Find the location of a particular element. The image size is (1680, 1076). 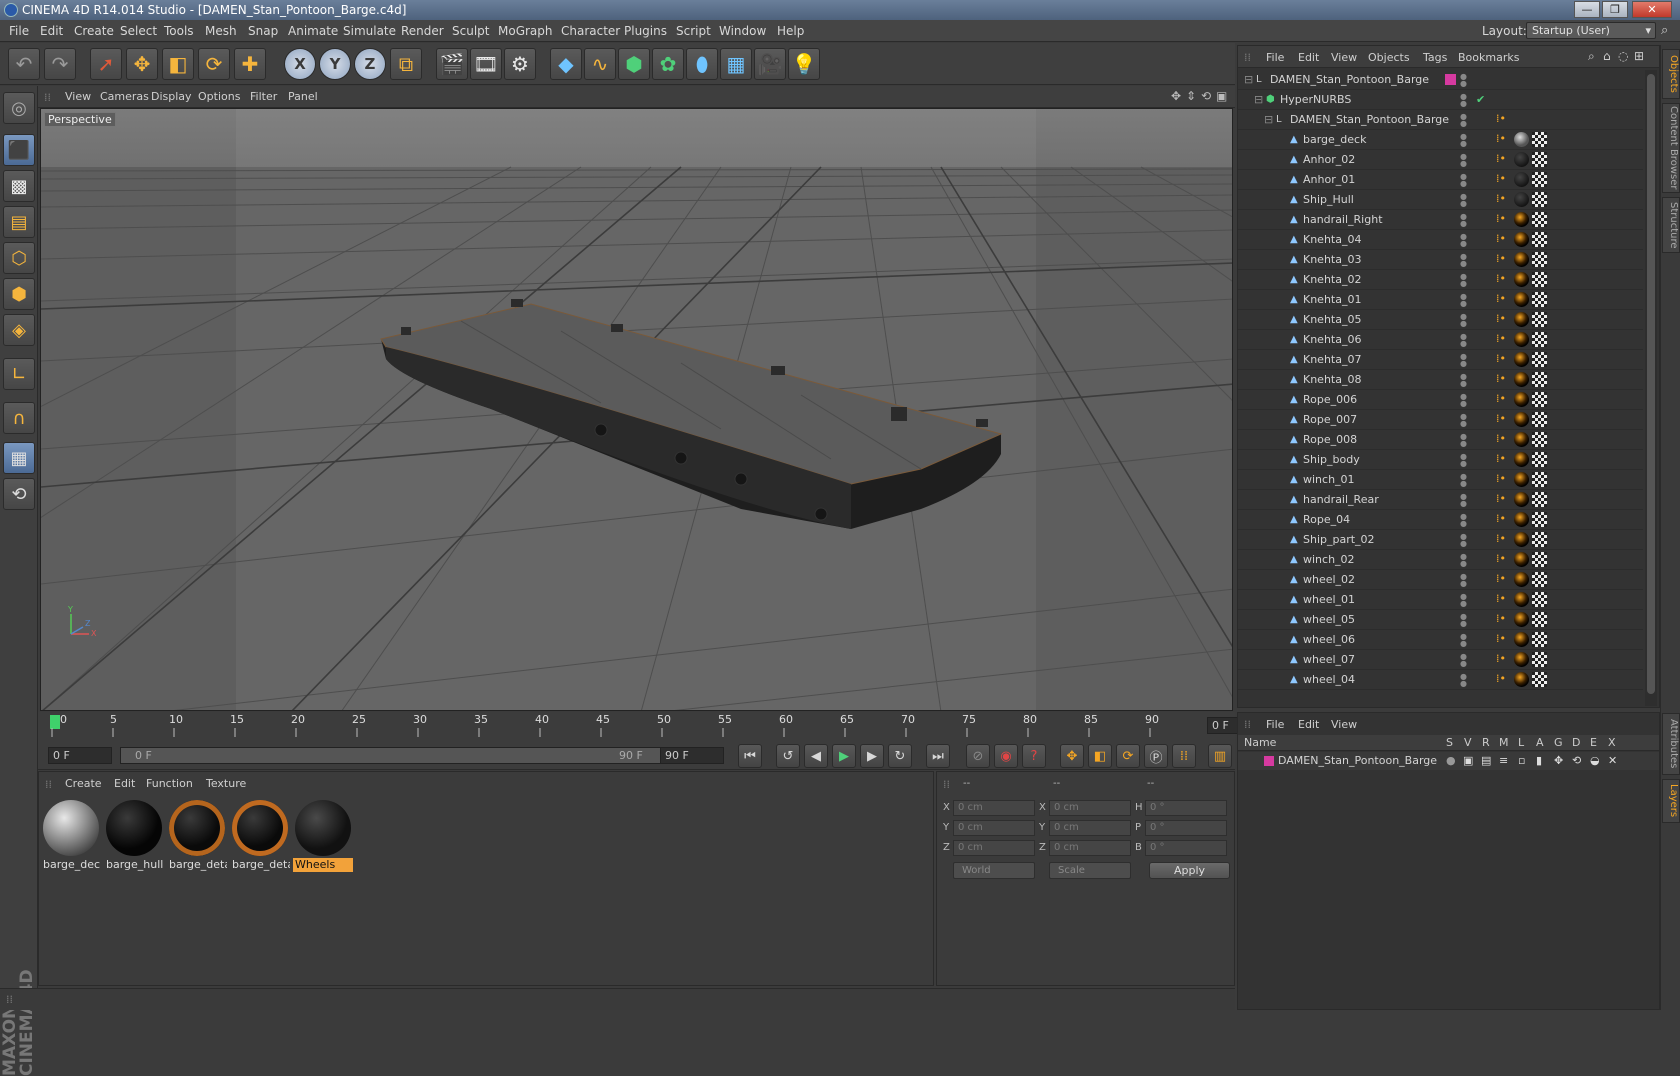

menu-plugins: Plugins is located at coordinates (645, 31).